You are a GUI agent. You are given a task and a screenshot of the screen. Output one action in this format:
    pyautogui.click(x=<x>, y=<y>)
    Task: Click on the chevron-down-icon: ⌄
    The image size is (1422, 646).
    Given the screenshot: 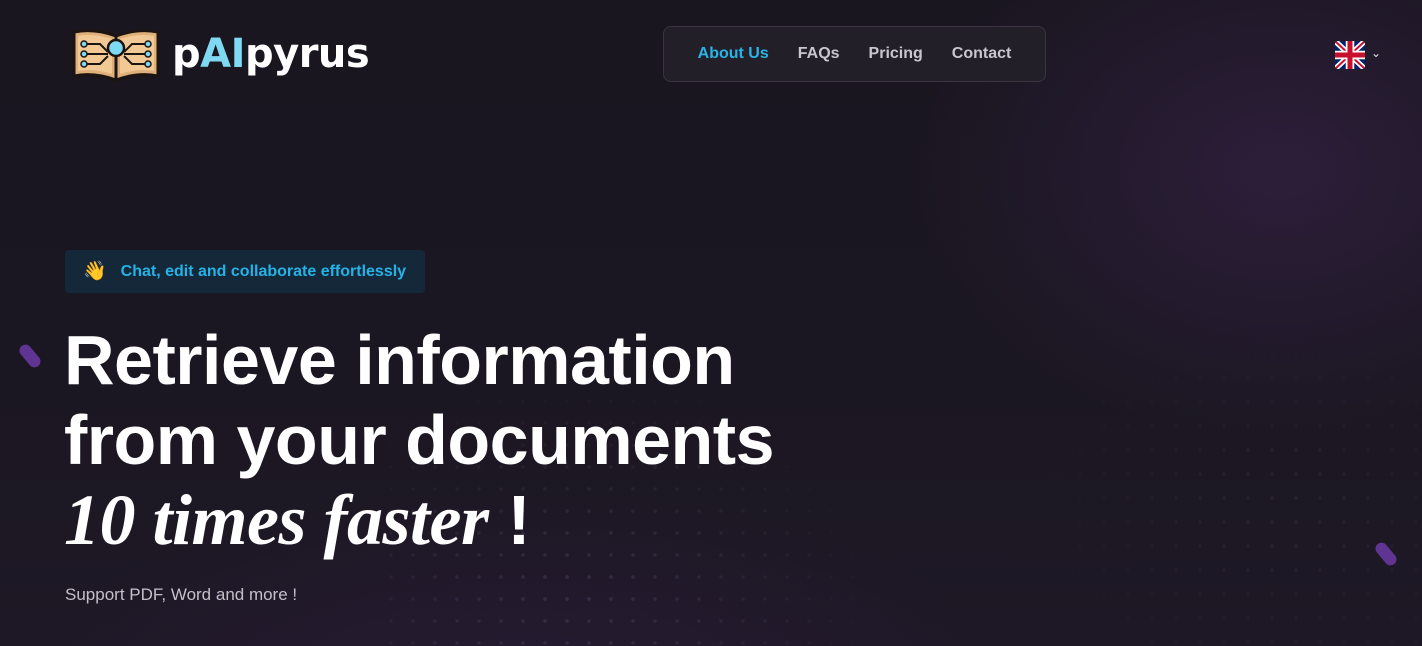 What is the action you would take?
    pyautogui.click(x=1376, y=53)
    